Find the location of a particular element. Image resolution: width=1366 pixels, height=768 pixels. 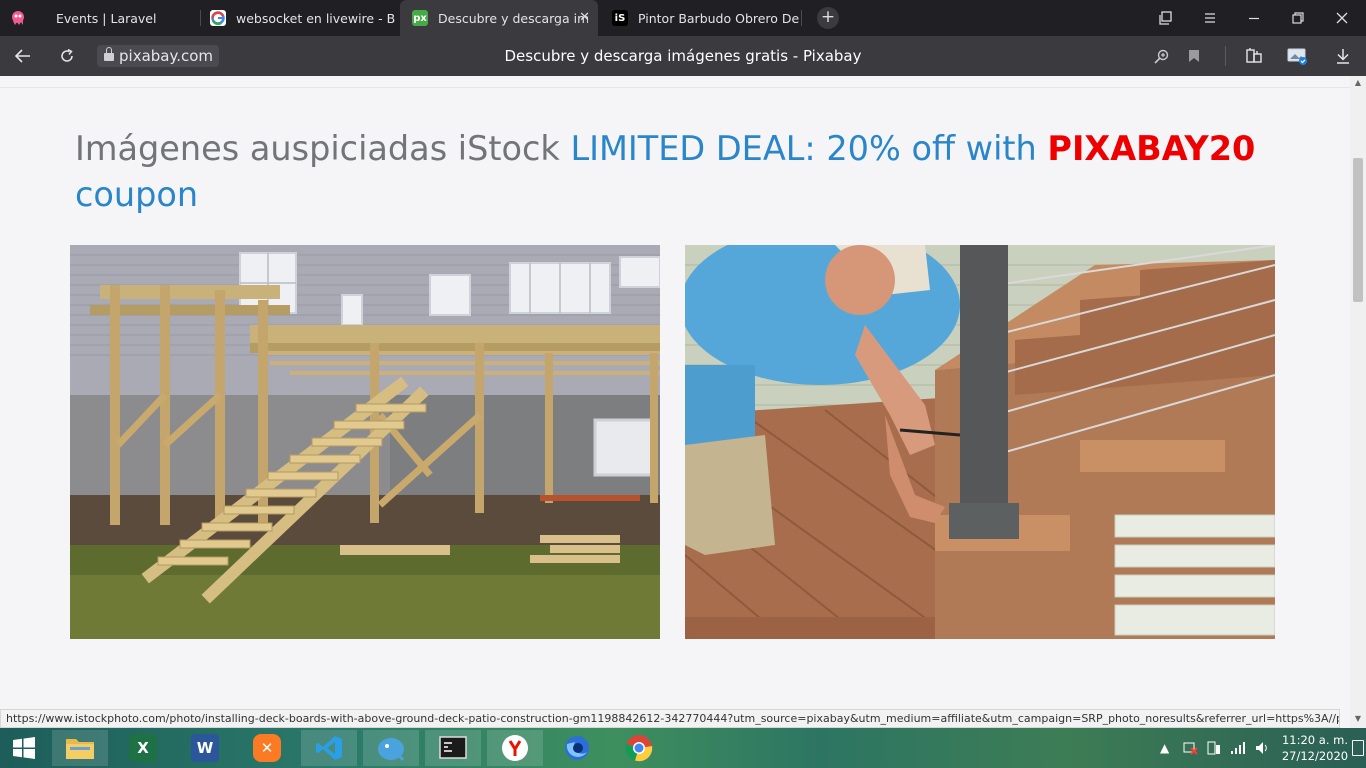

restore-button is located at coordinates (1298, 18).